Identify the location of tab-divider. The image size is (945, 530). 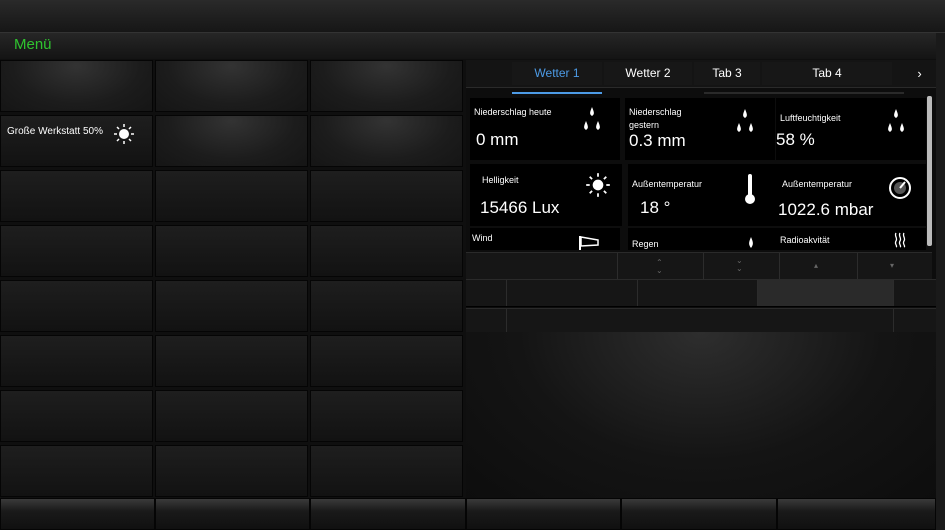
(804, 93).